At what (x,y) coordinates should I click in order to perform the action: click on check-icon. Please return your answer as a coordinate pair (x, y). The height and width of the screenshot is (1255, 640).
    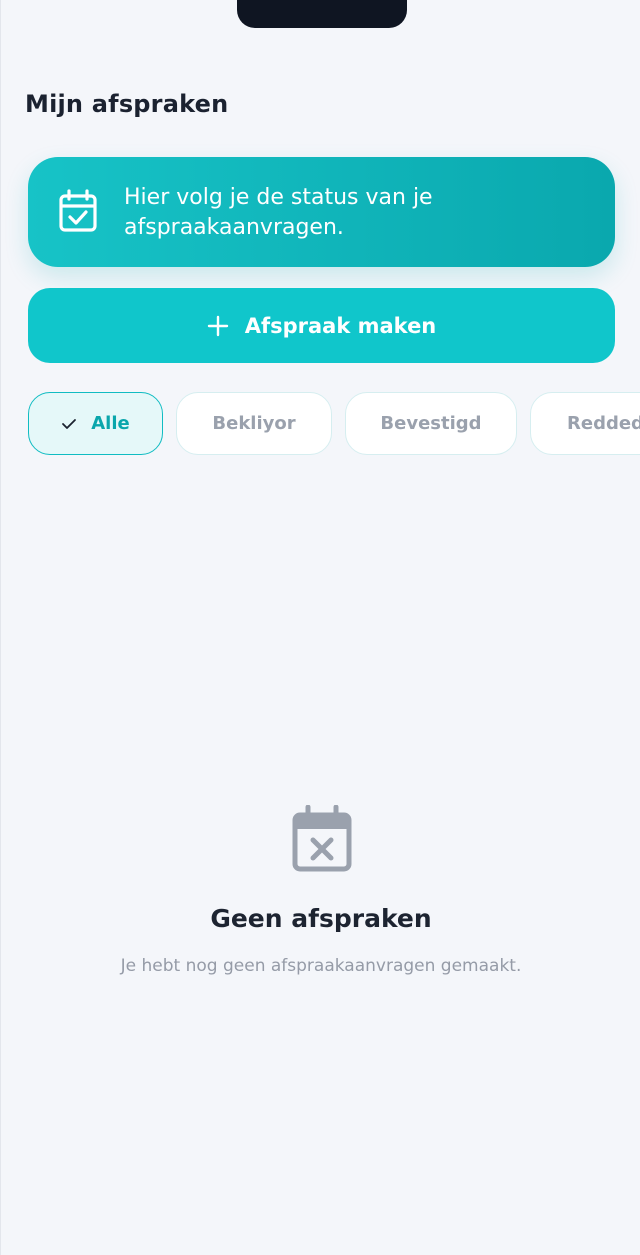
    Looking at the image, I should click on (69, 424).